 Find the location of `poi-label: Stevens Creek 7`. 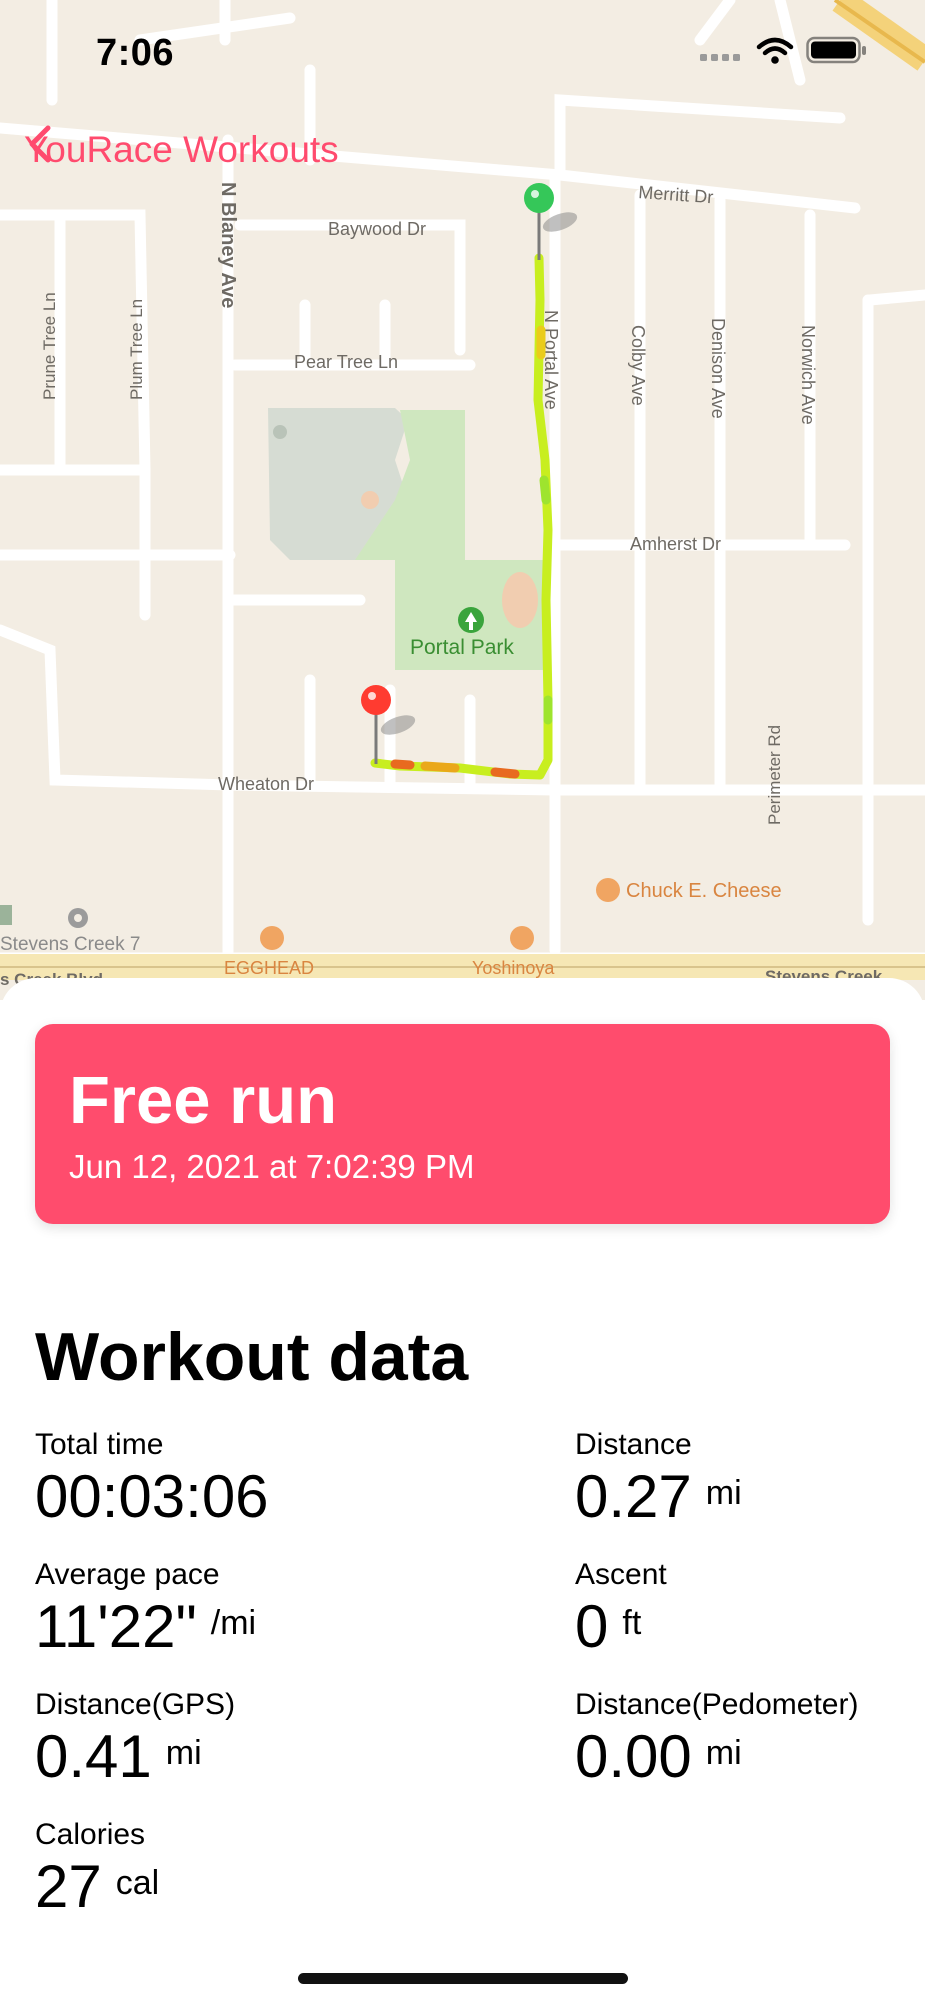

poi-label: Stevens Creek 7 is located at coordinates (70, 944).